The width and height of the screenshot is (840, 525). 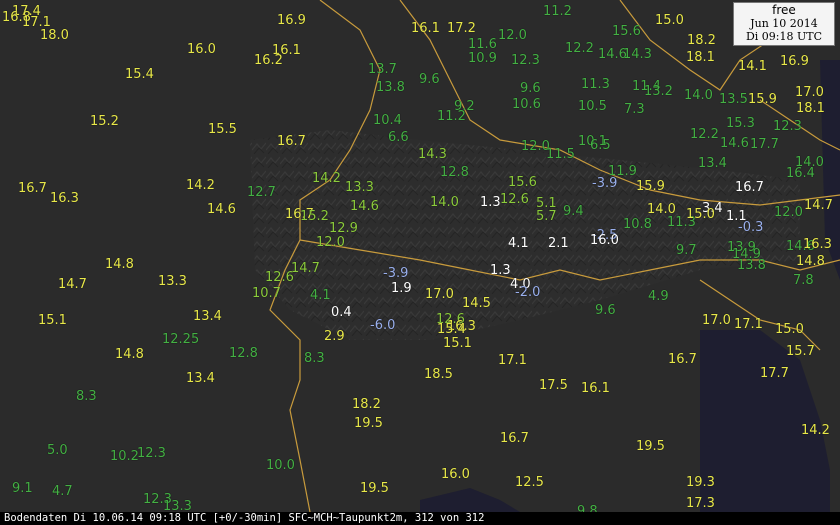 I want to click on station-value: 6.6, so click(x=398, y=137).